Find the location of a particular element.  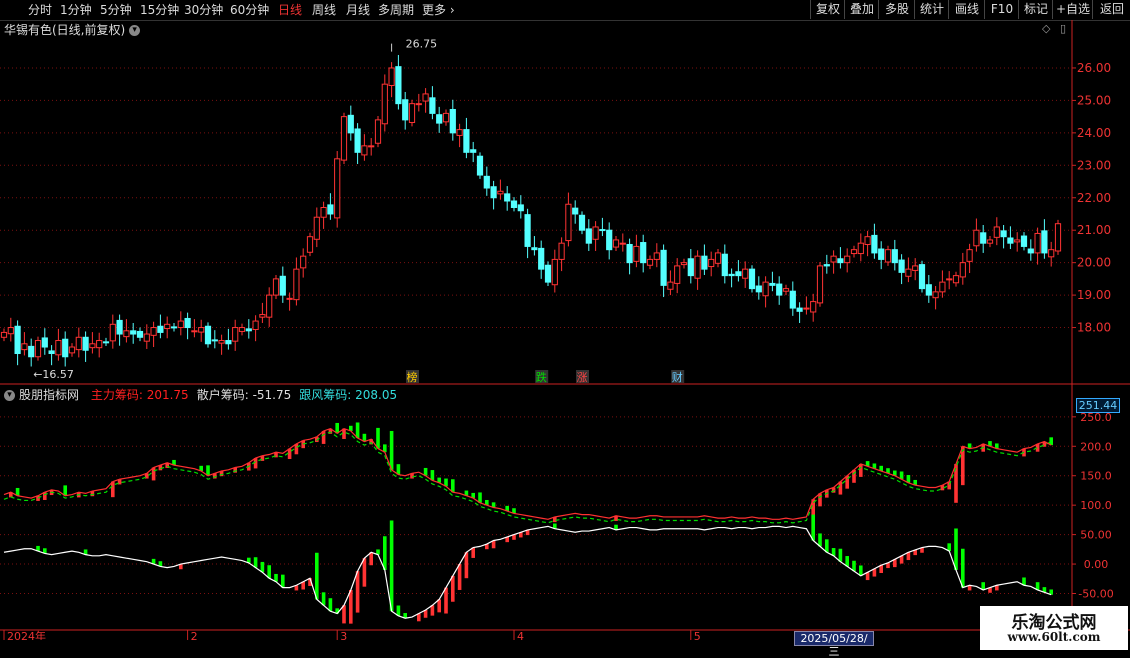

tool-button-8: 返回 is located at coordinates (1111, 9).